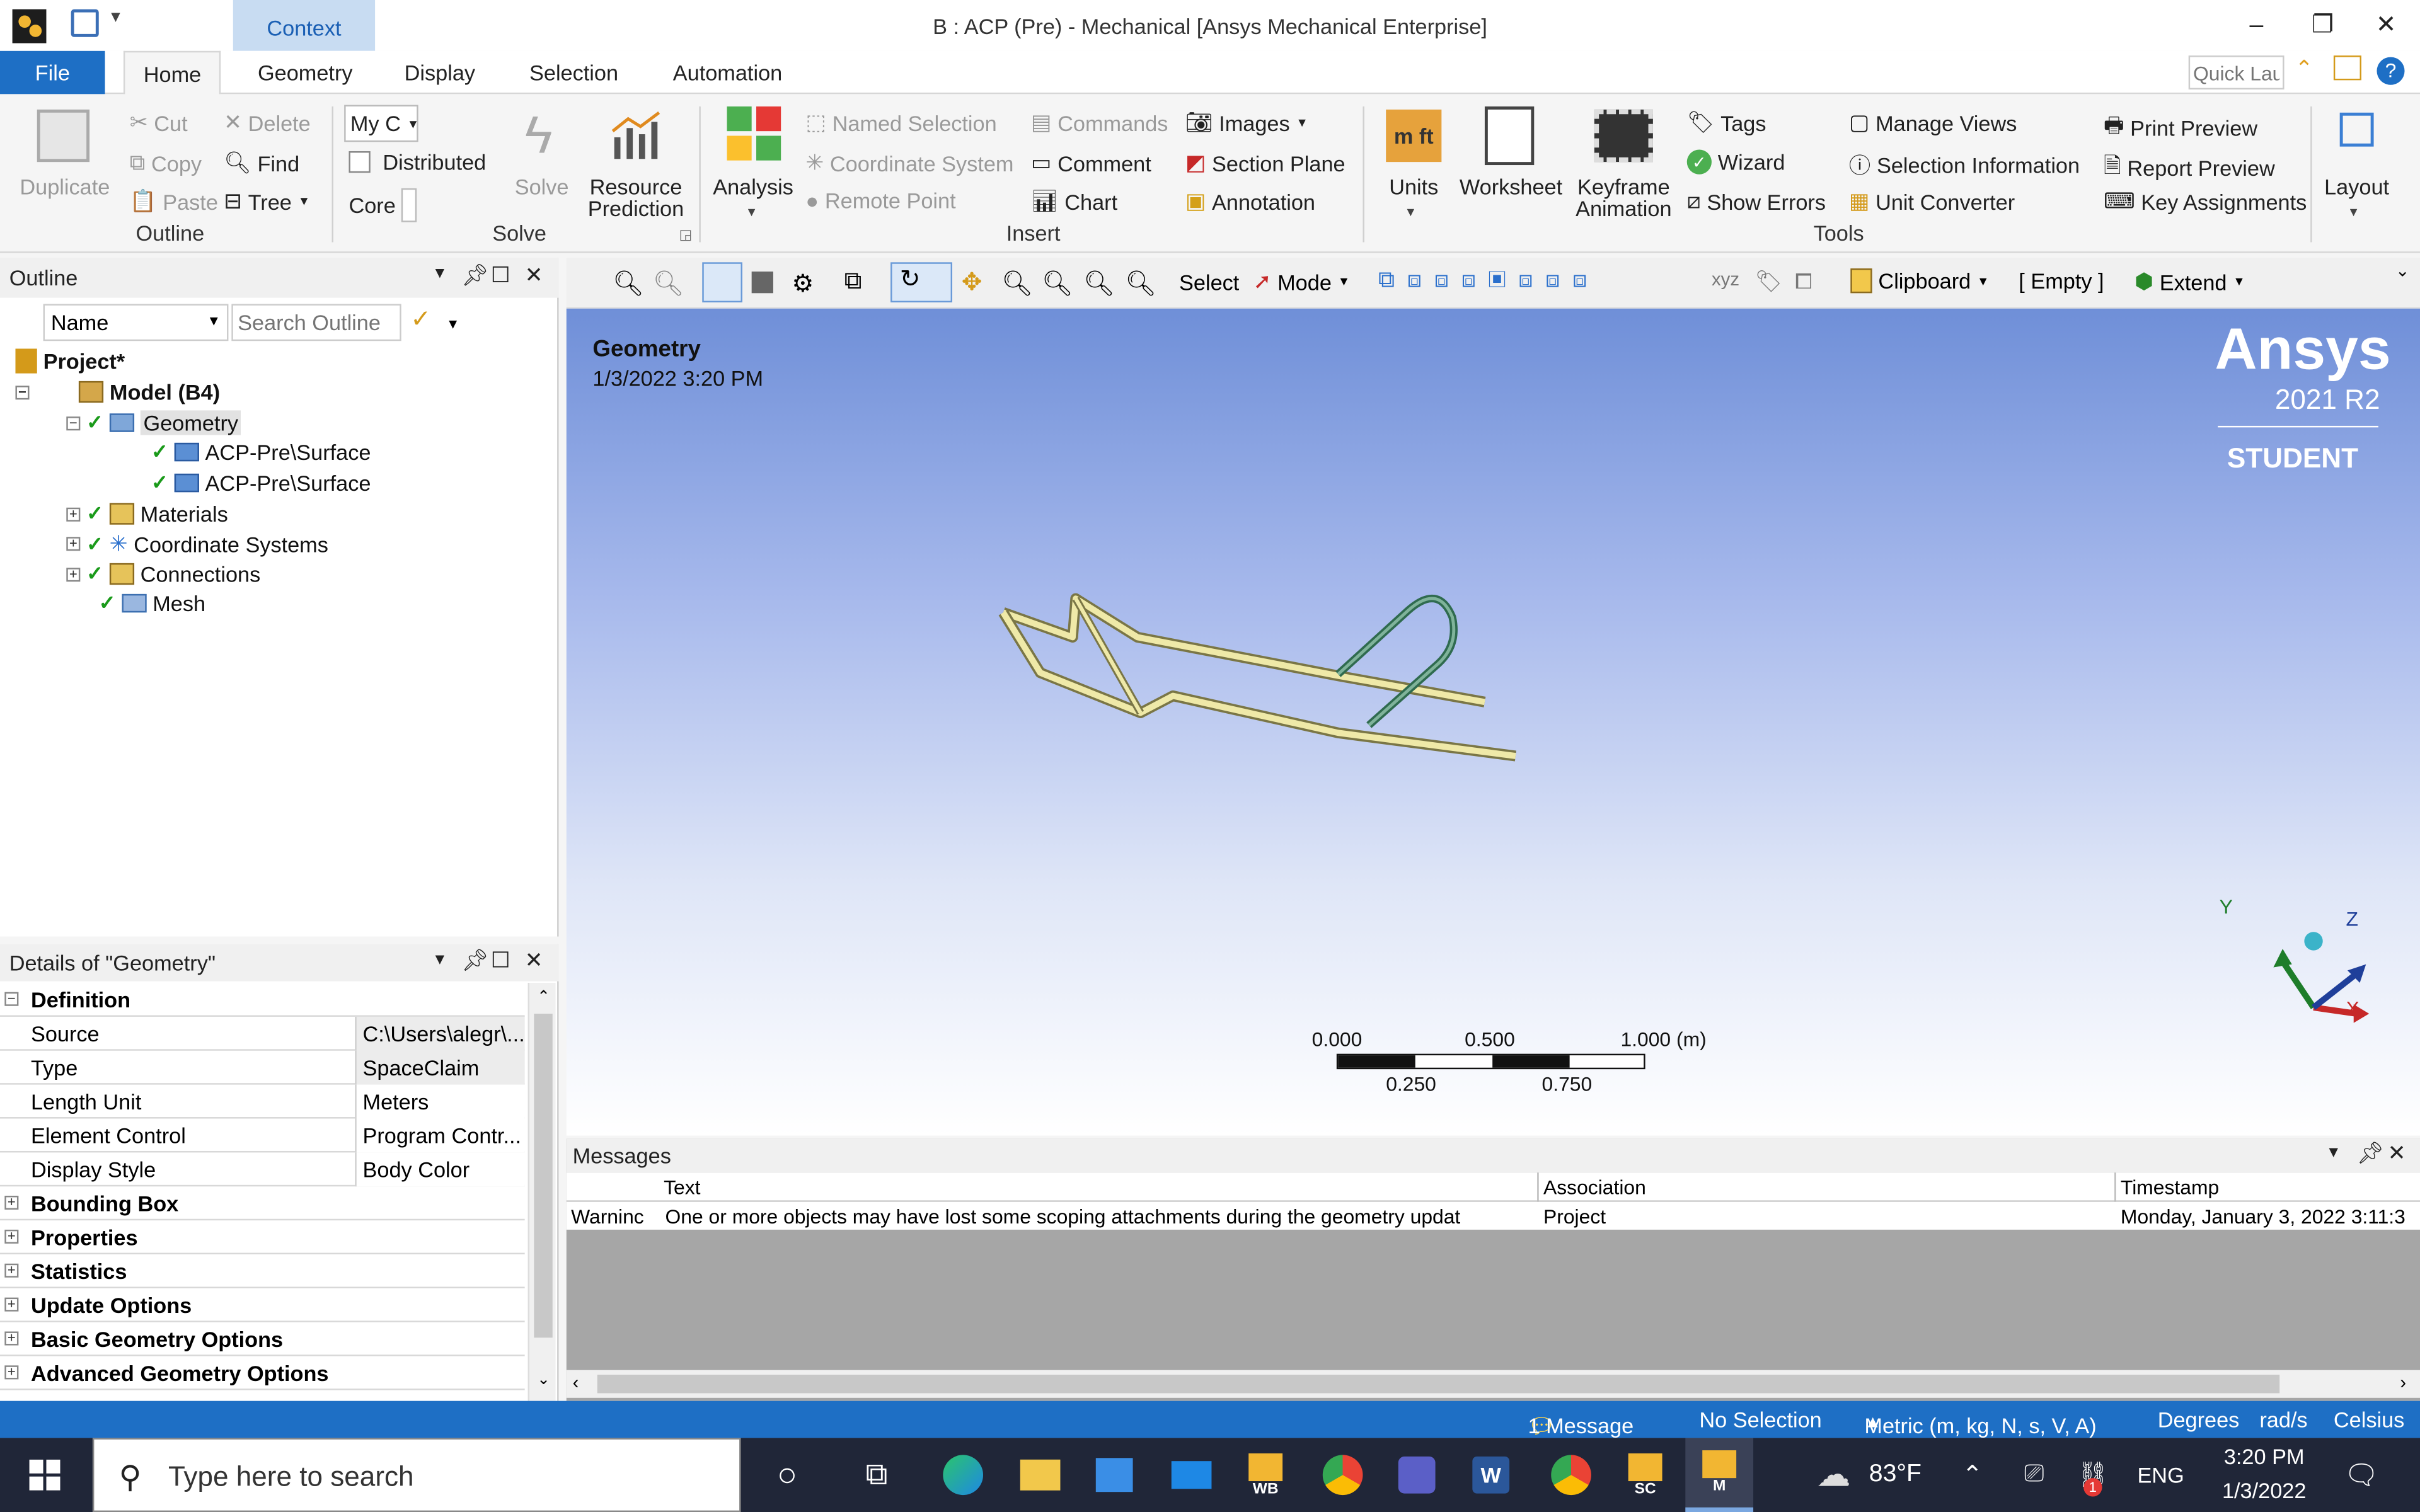  What do you see at coordinates (853, 282) in the screenshot?
I see `selection-filter-icon: ⧉` at bounding box center [853, 282].